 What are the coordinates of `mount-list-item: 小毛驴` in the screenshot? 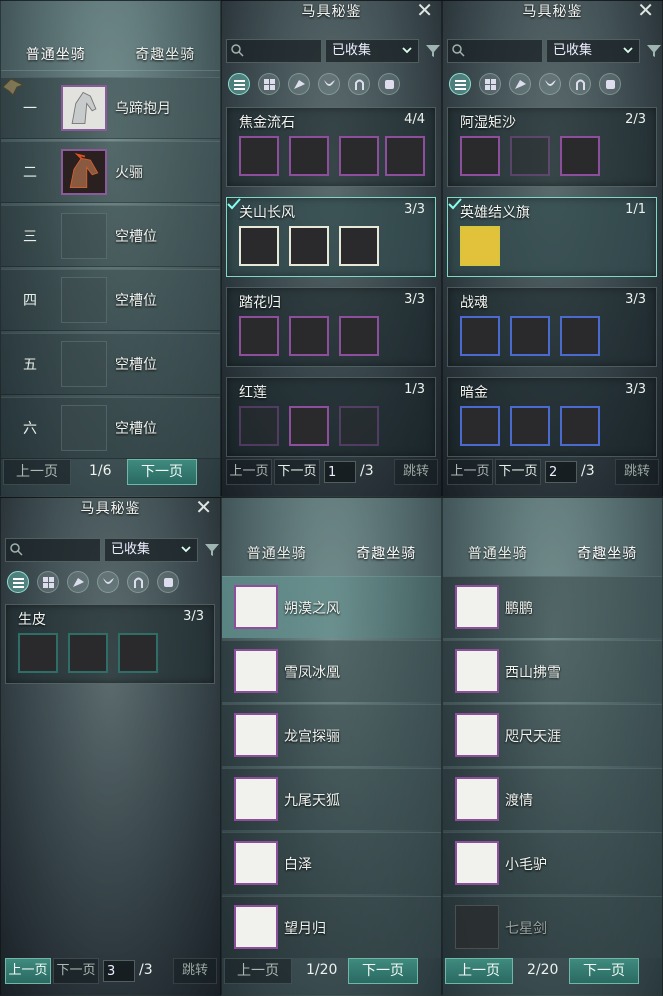 It's located at (552, 863).